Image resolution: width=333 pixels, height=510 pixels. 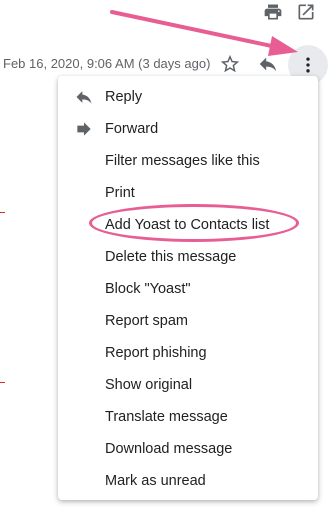 I want to click on menu-item-report-phishing: Report phishing, so click(x=188, y=353).